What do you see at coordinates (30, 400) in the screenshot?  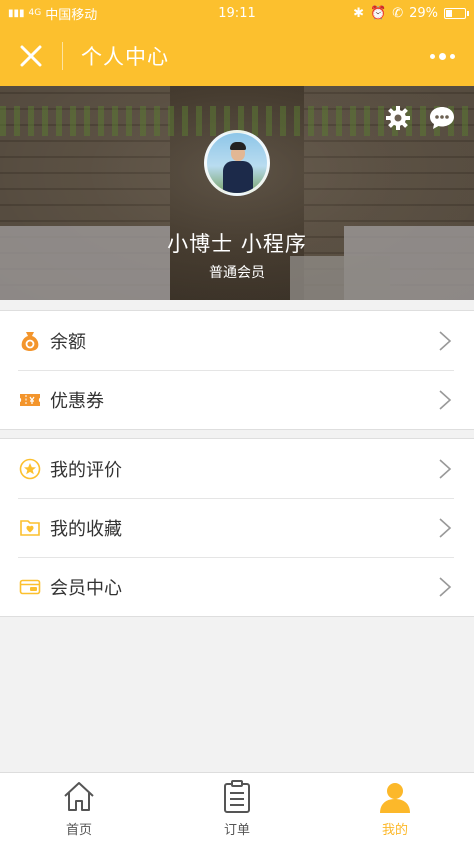 I see `coupon-icon` at bounding box center [30, 400].